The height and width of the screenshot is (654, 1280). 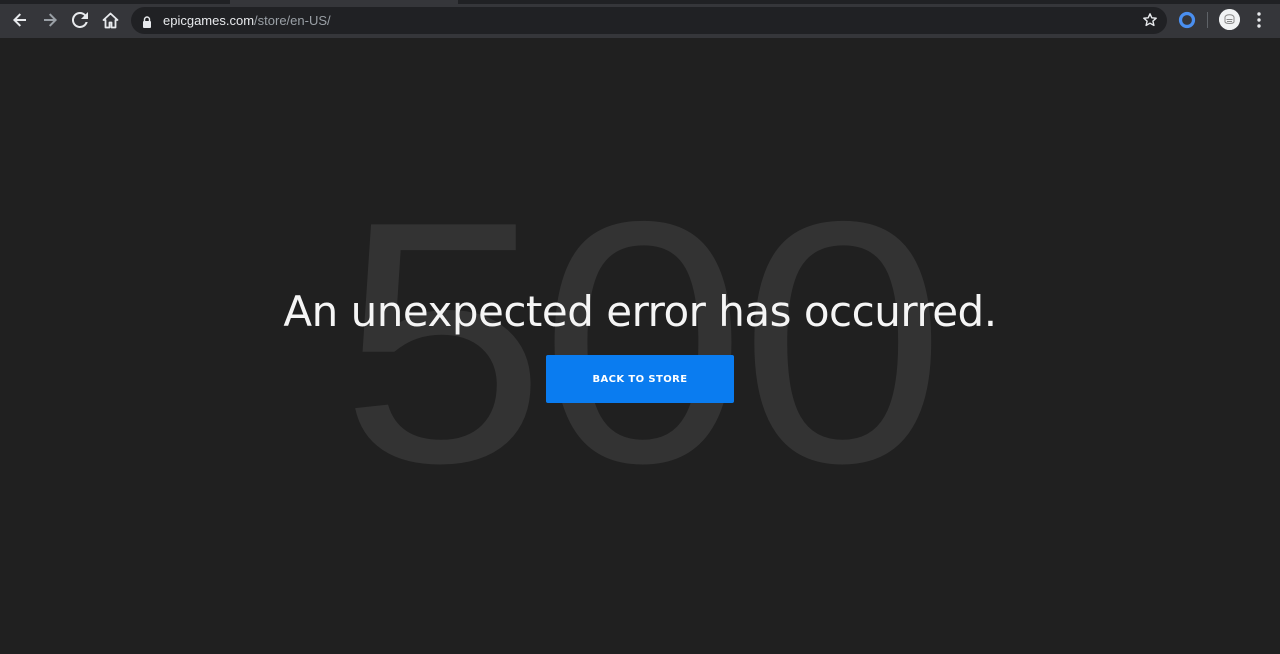 I want to click on url-host: epicgames.com, so click(x=209, y=20).